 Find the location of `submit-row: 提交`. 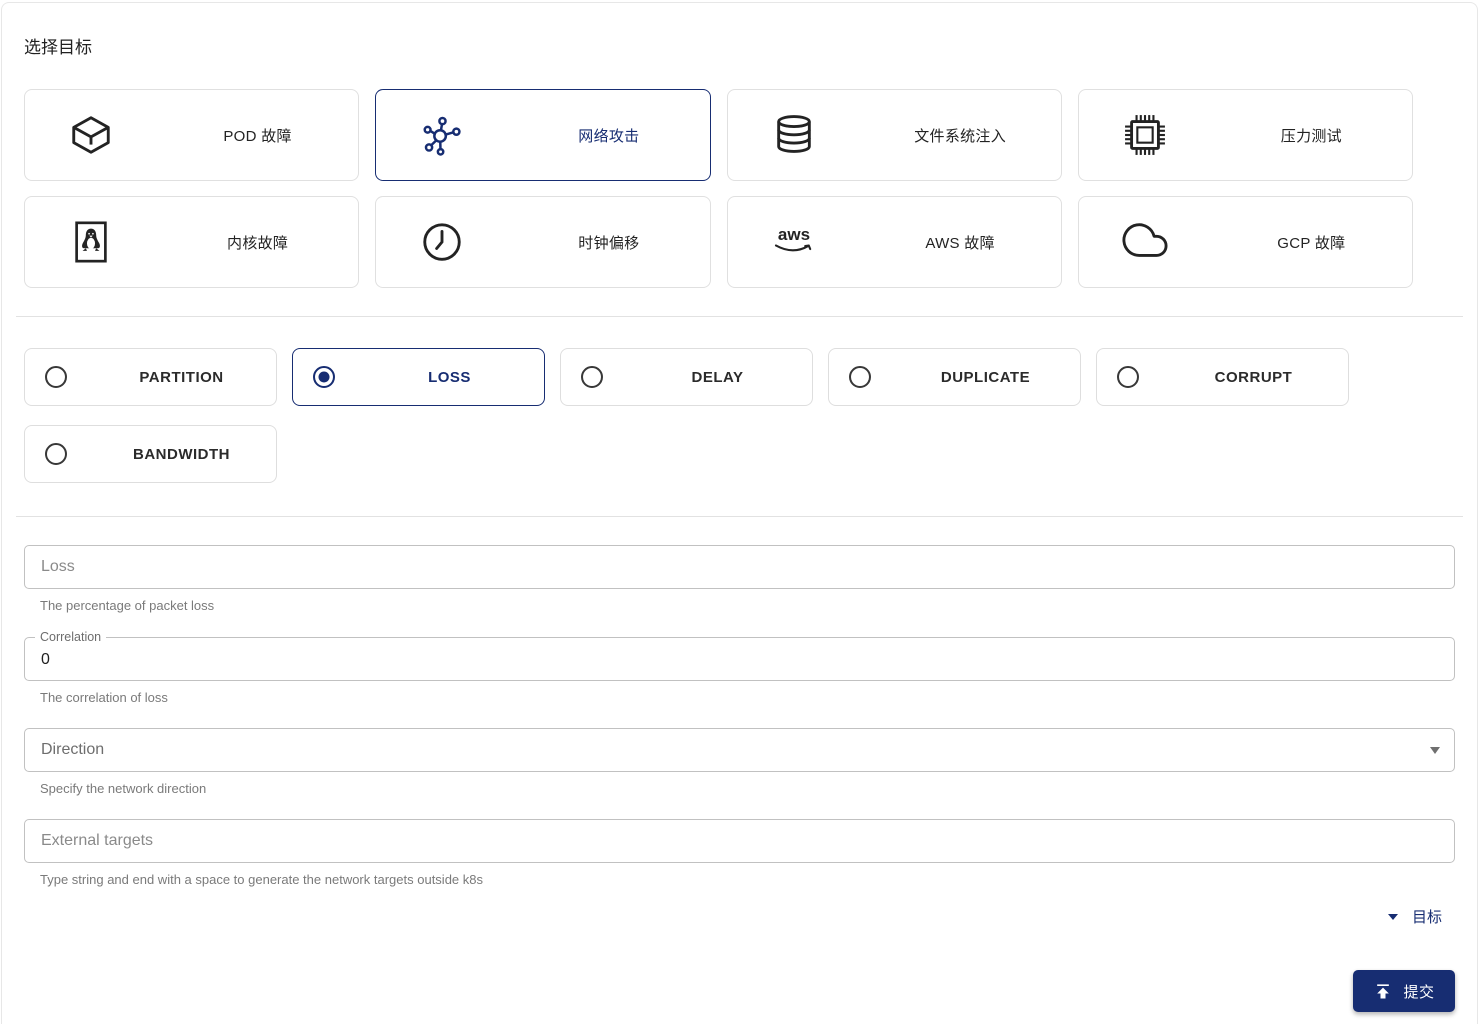

submit-row: 提交 is located at coordinates (739, 991).